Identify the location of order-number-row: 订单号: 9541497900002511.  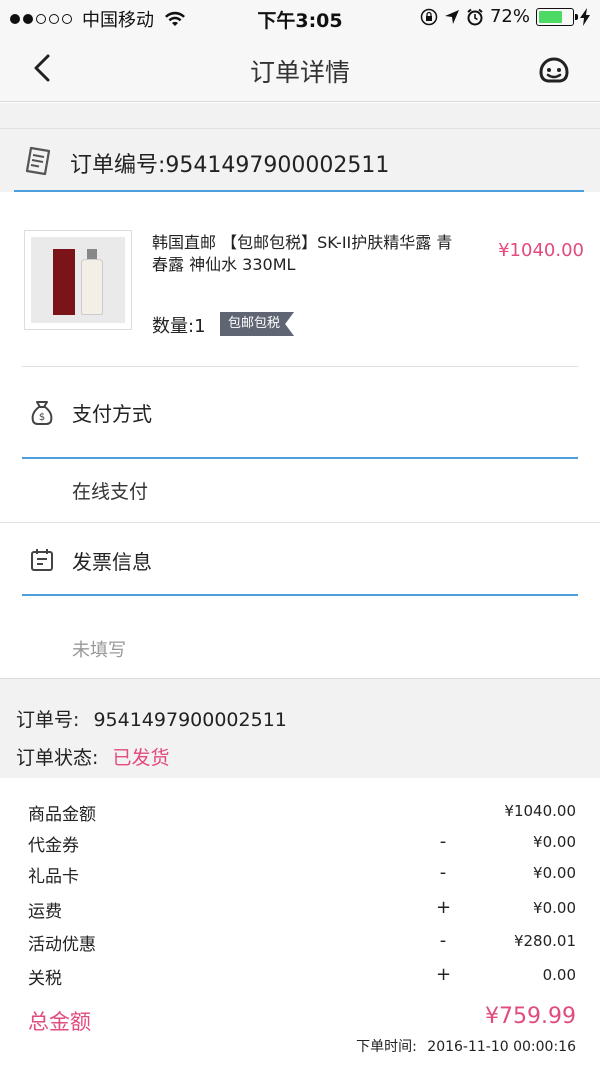
(151, 718).